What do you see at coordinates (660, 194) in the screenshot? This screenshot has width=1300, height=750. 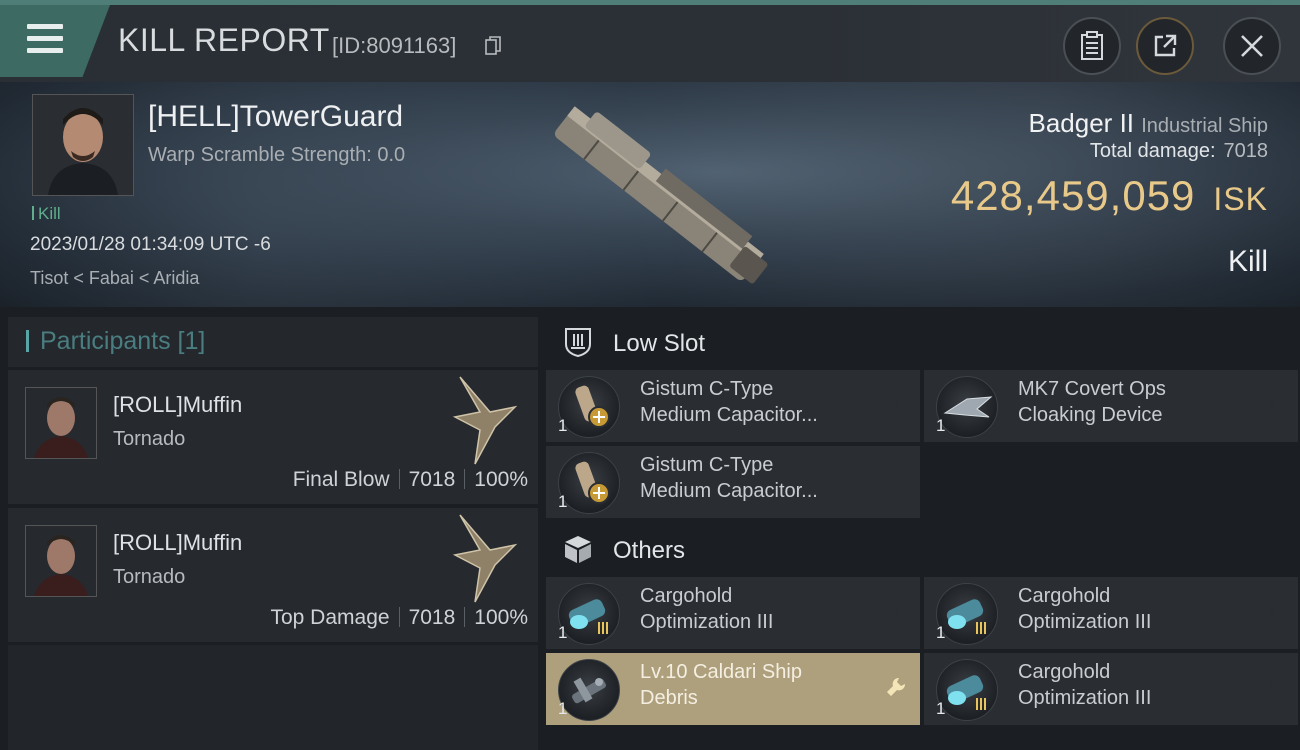 I see `victim-ship-image` at bounding box center [660, 194].